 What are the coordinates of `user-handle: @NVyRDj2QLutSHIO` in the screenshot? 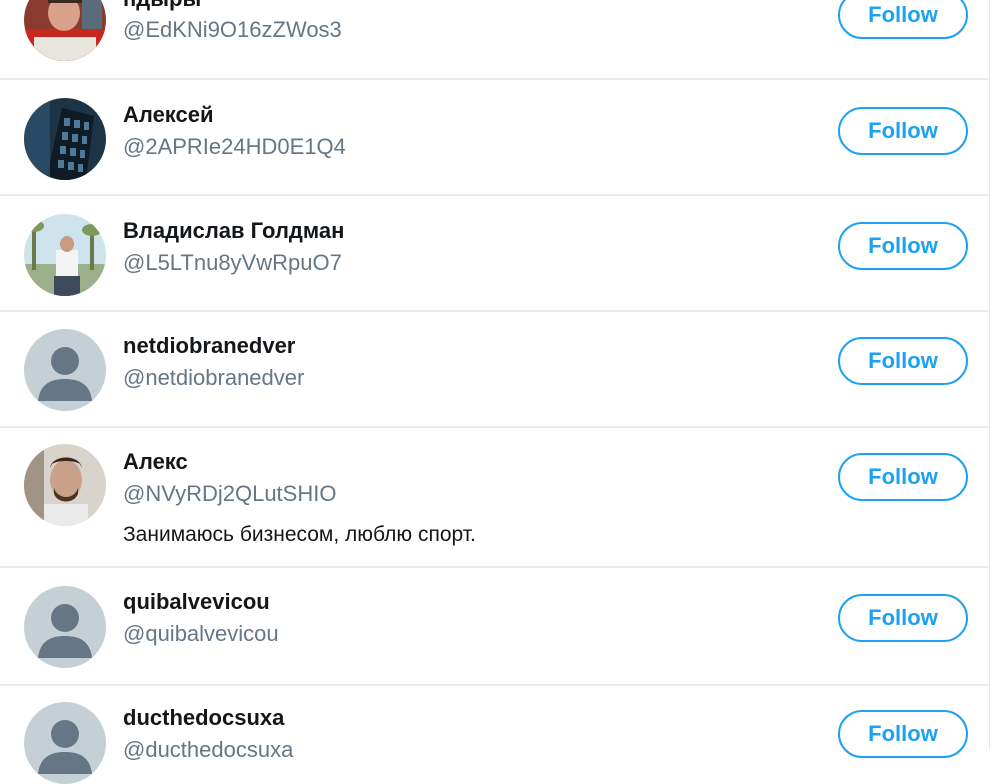 It's located at (229, 494).